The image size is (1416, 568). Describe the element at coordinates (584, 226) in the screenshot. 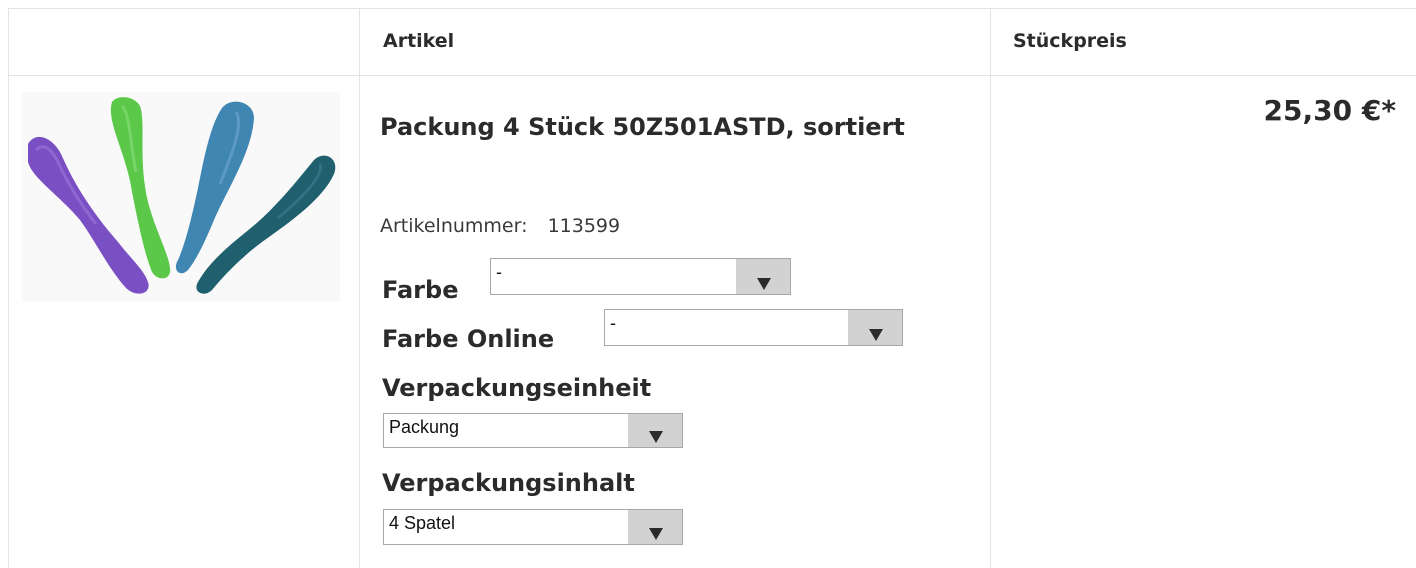

I see `article-number-value: 113599` at that location.